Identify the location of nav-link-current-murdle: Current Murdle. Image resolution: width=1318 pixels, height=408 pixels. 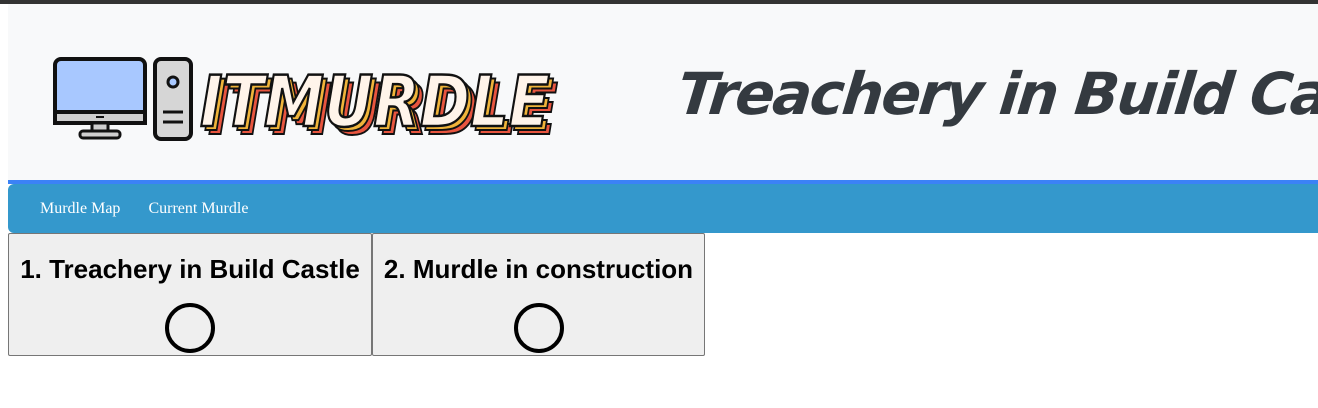
(198, 209).